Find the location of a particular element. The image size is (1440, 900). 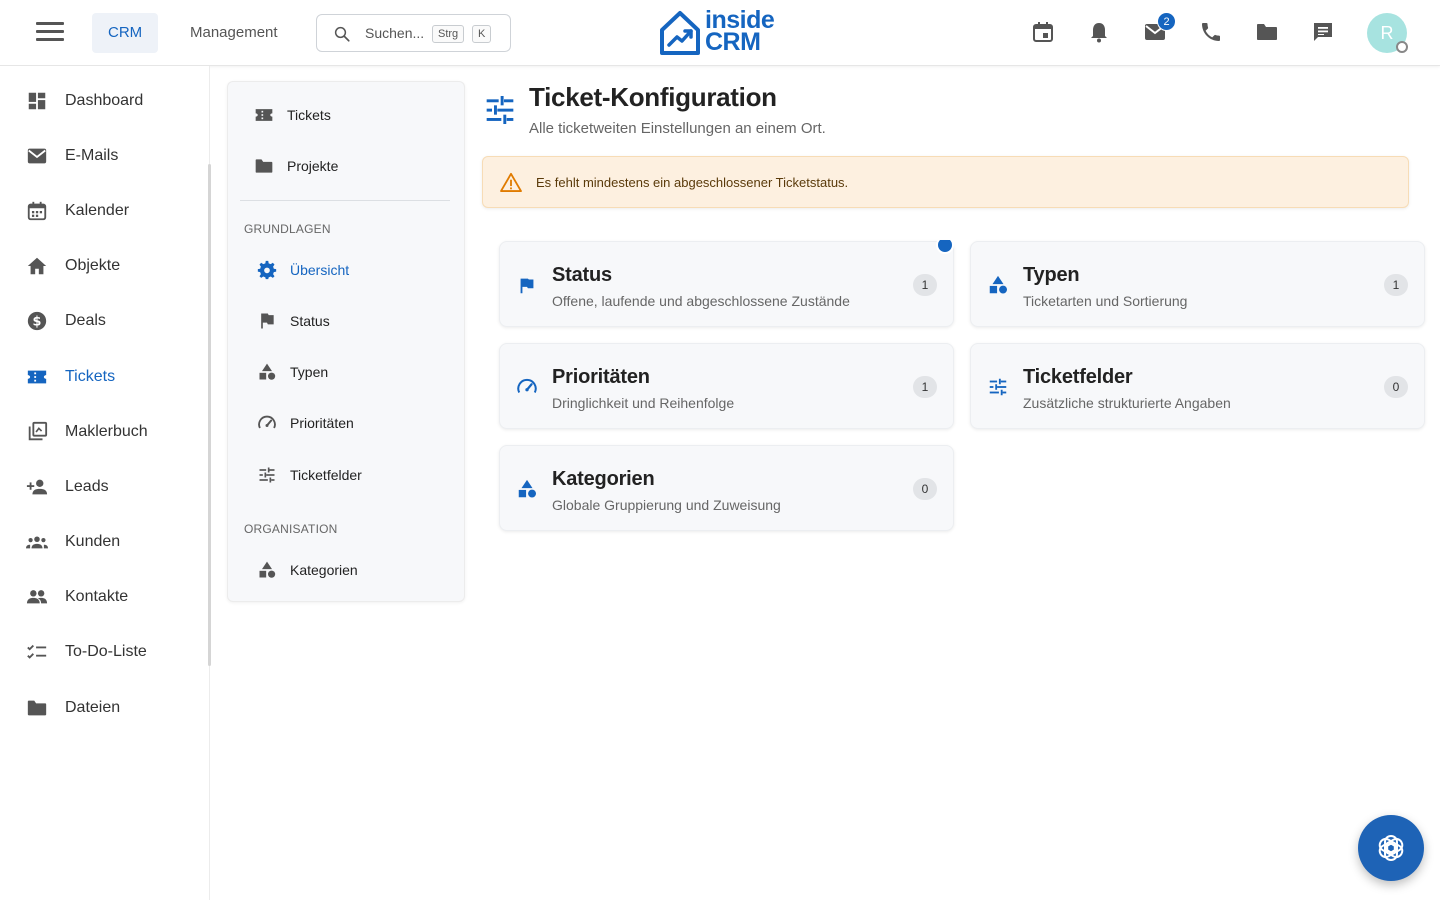

library-icon is located at coordinates (38, 431).